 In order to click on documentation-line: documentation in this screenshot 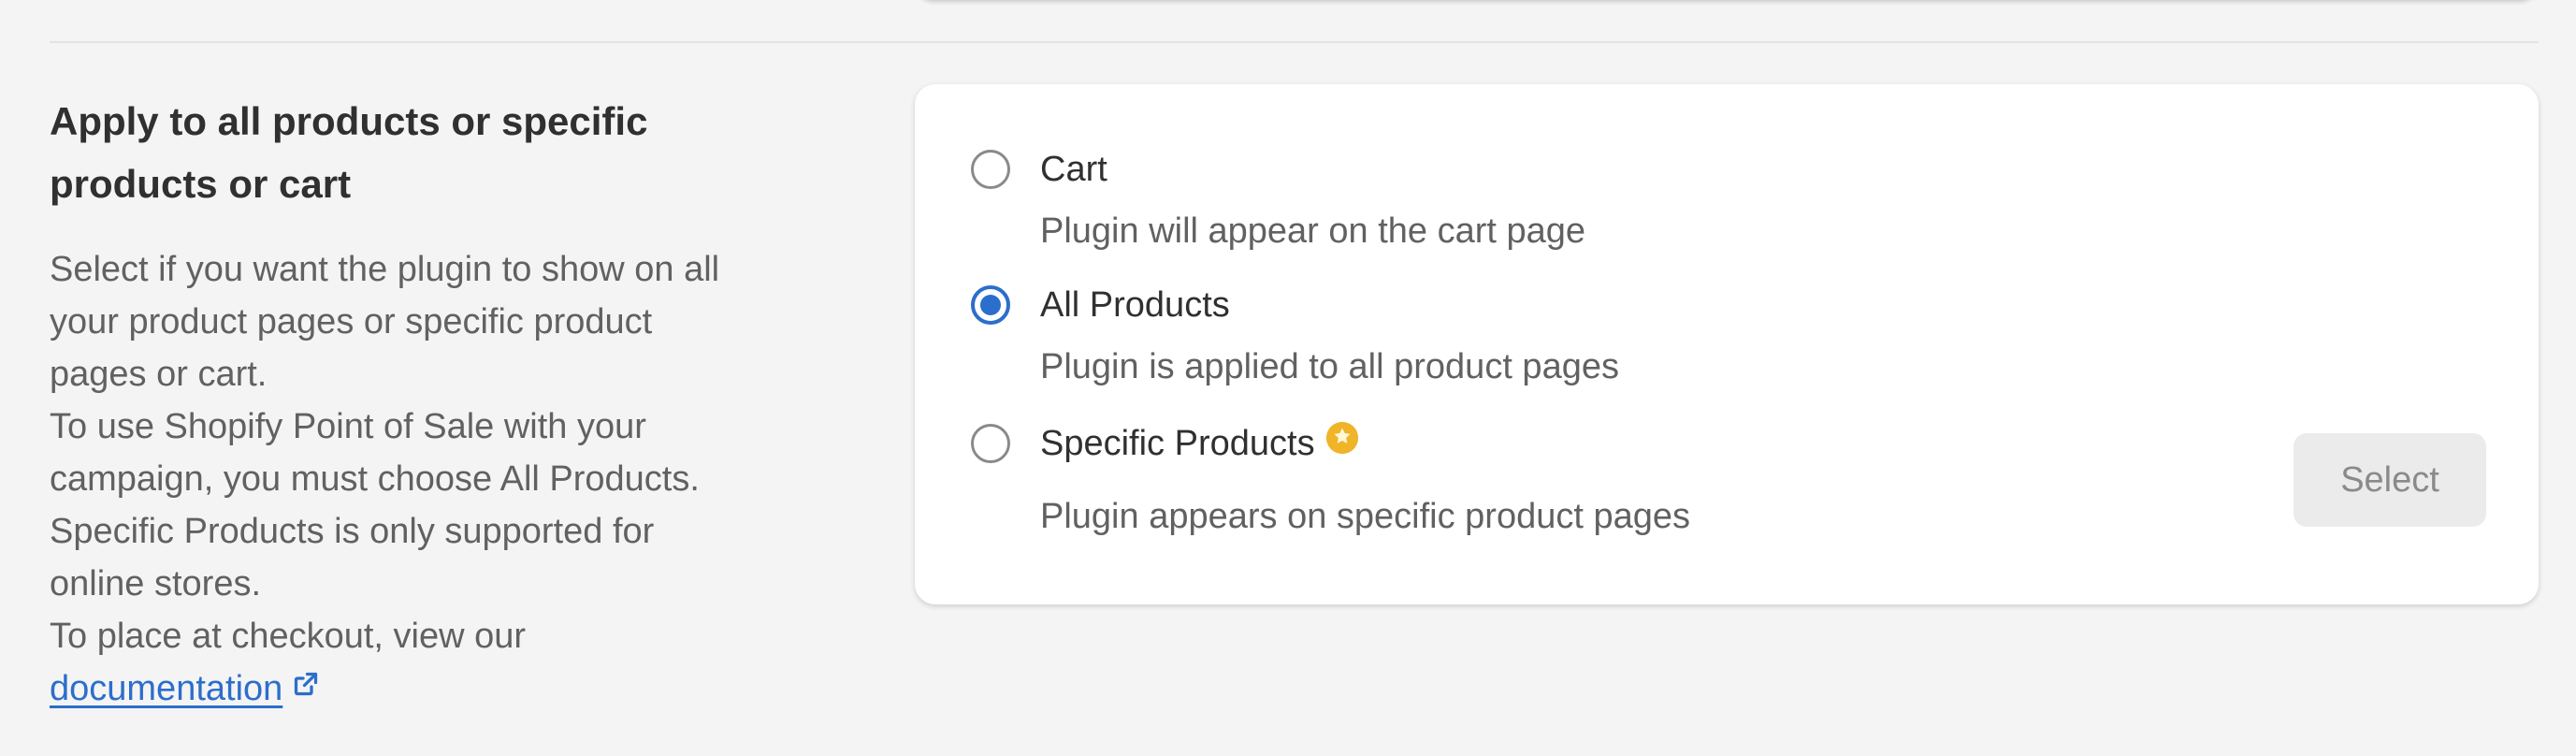, I will do `click(424, 689)`.